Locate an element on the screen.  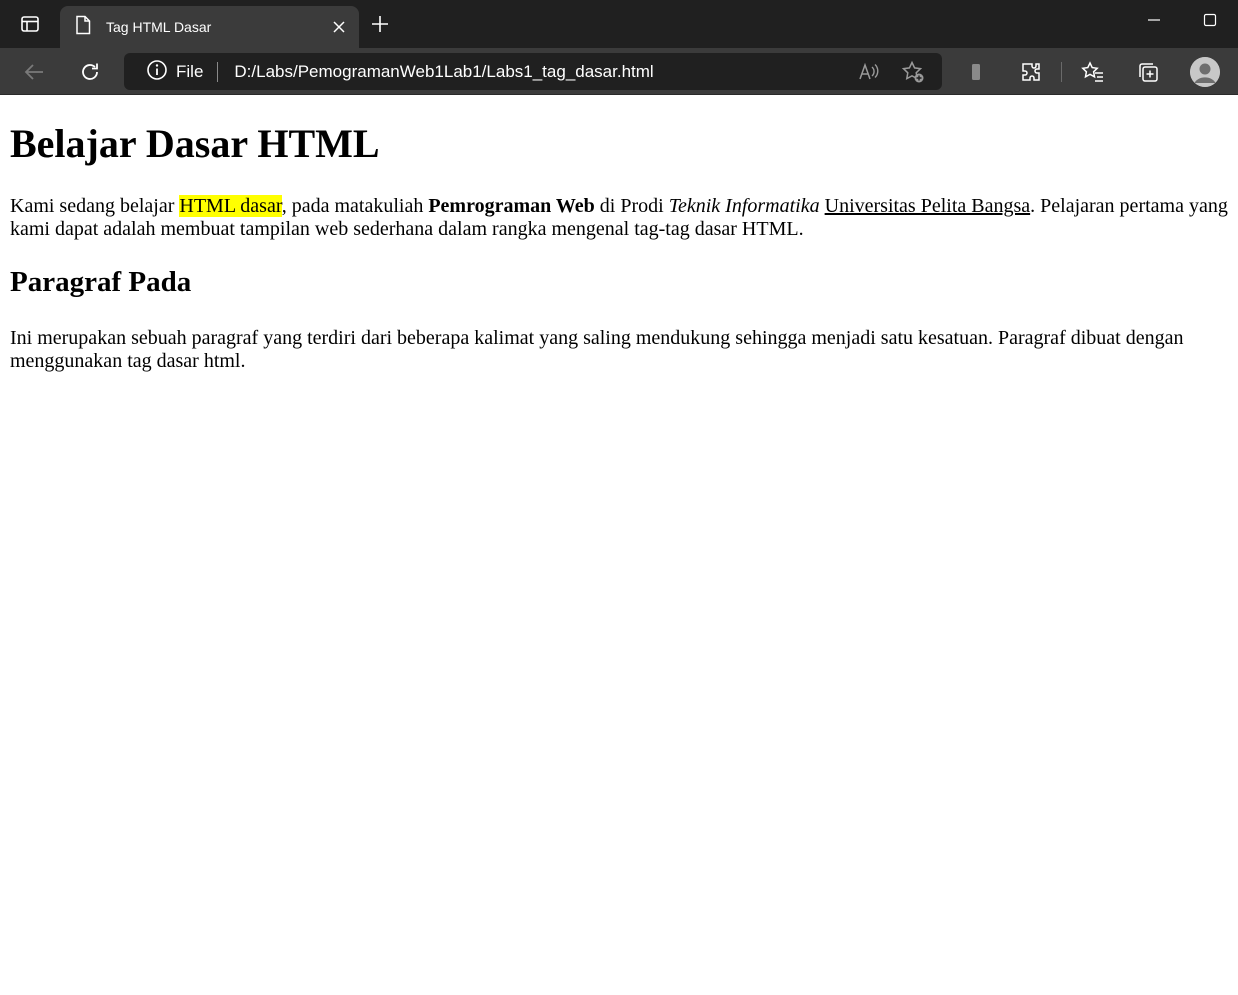
favorites-icon is located at coordinates (1093, 72).